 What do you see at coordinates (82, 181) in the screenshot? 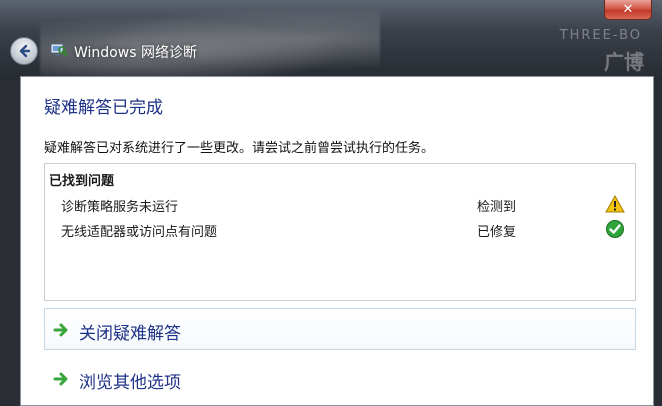
I see `problems-found-title: 已找到问题` at bounding box center [82, 181].